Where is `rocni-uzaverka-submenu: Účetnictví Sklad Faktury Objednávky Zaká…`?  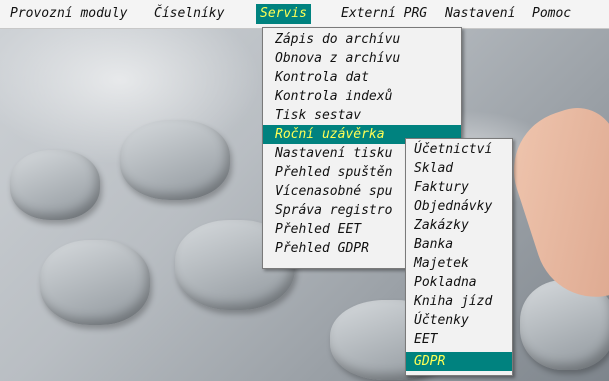
rocni-uzaverka-submenu: Účetnictví Sklad Faktury Objednávky Zaká… is located at coordinates (459, 257).